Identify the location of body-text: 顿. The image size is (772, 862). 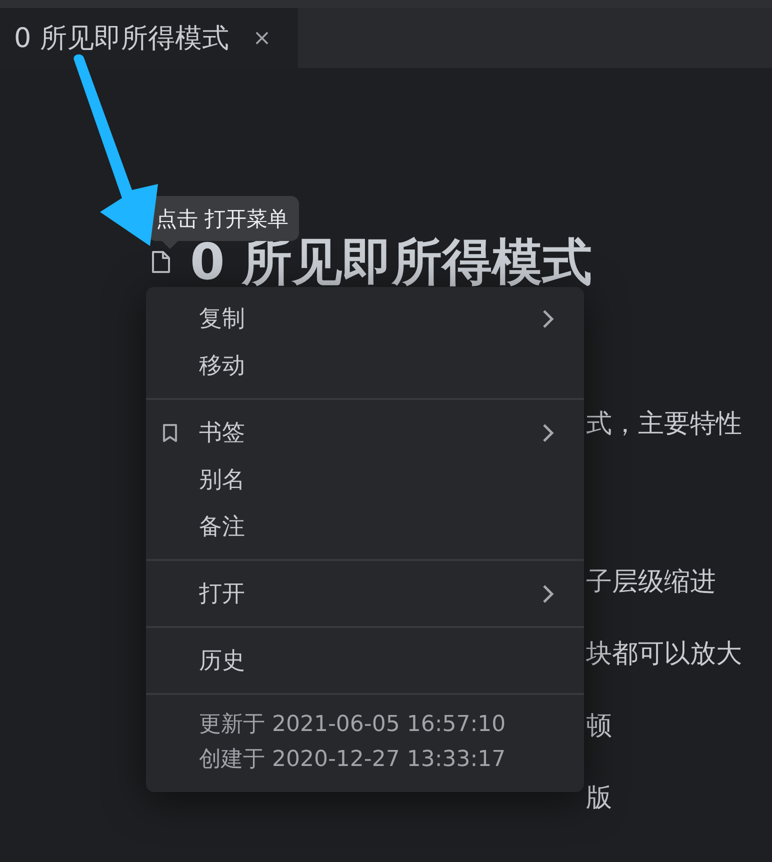
(599, 726).